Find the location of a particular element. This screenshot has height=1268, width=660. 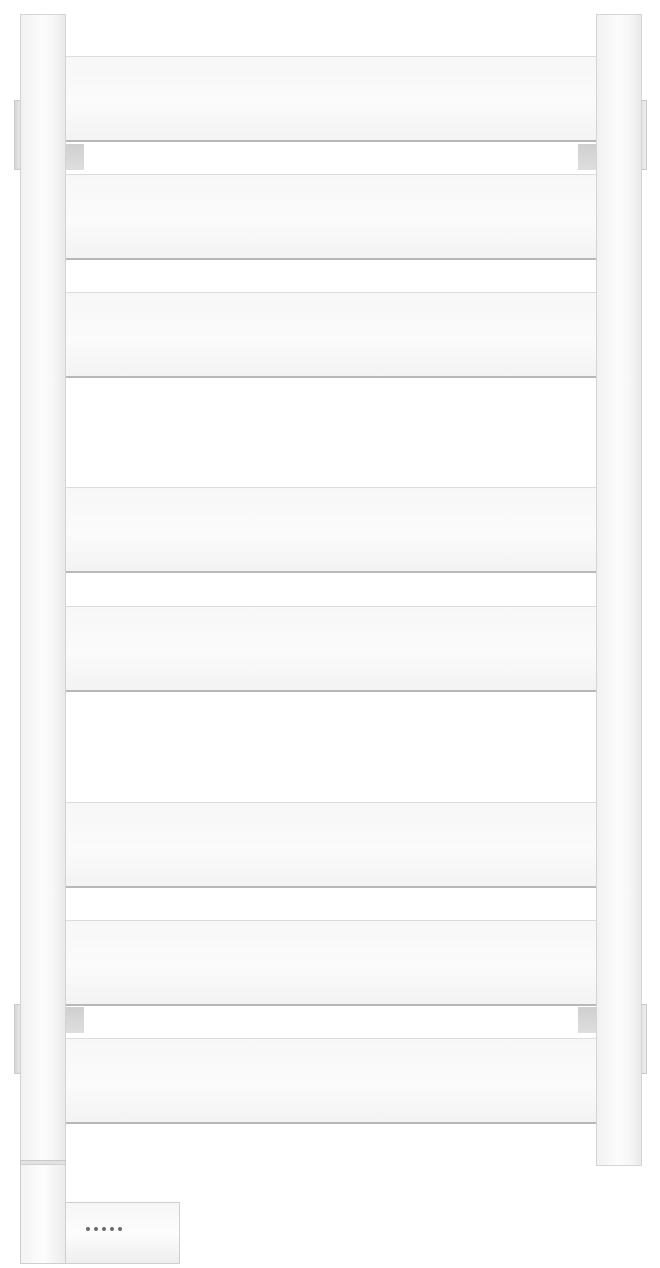

right-vertical-rail is located at coordinates (619, 590).